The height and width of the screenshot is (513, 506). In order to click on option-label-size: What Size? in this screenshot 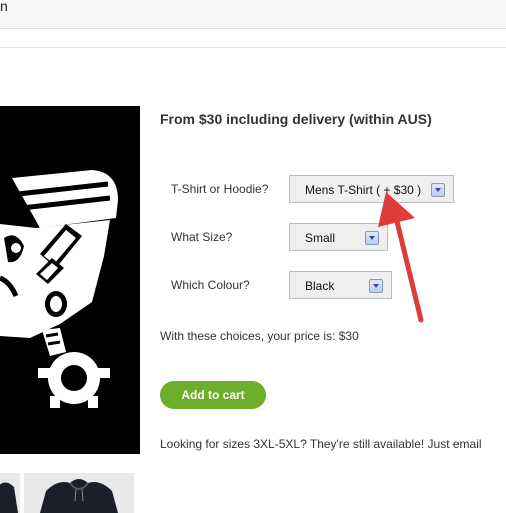, I will do `click(202, 237)`.